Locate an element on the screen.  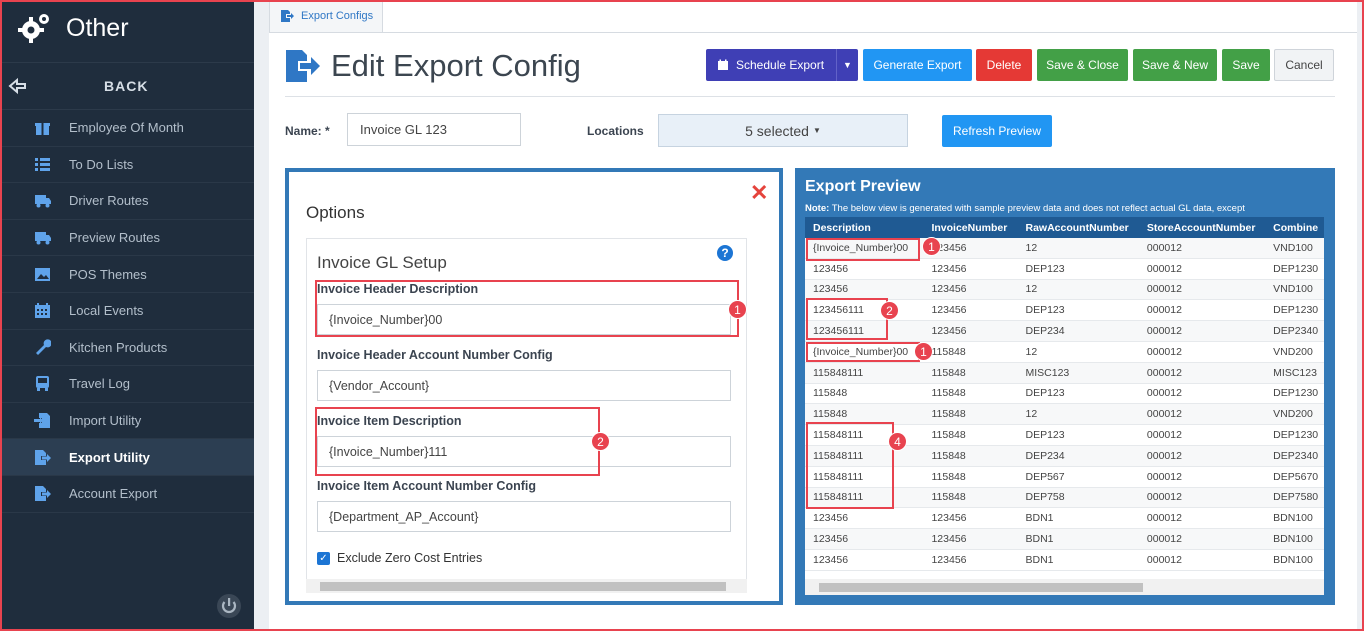
sidebar-item-to-do-lists: To Do Lists is located at coordinates (127, 165).